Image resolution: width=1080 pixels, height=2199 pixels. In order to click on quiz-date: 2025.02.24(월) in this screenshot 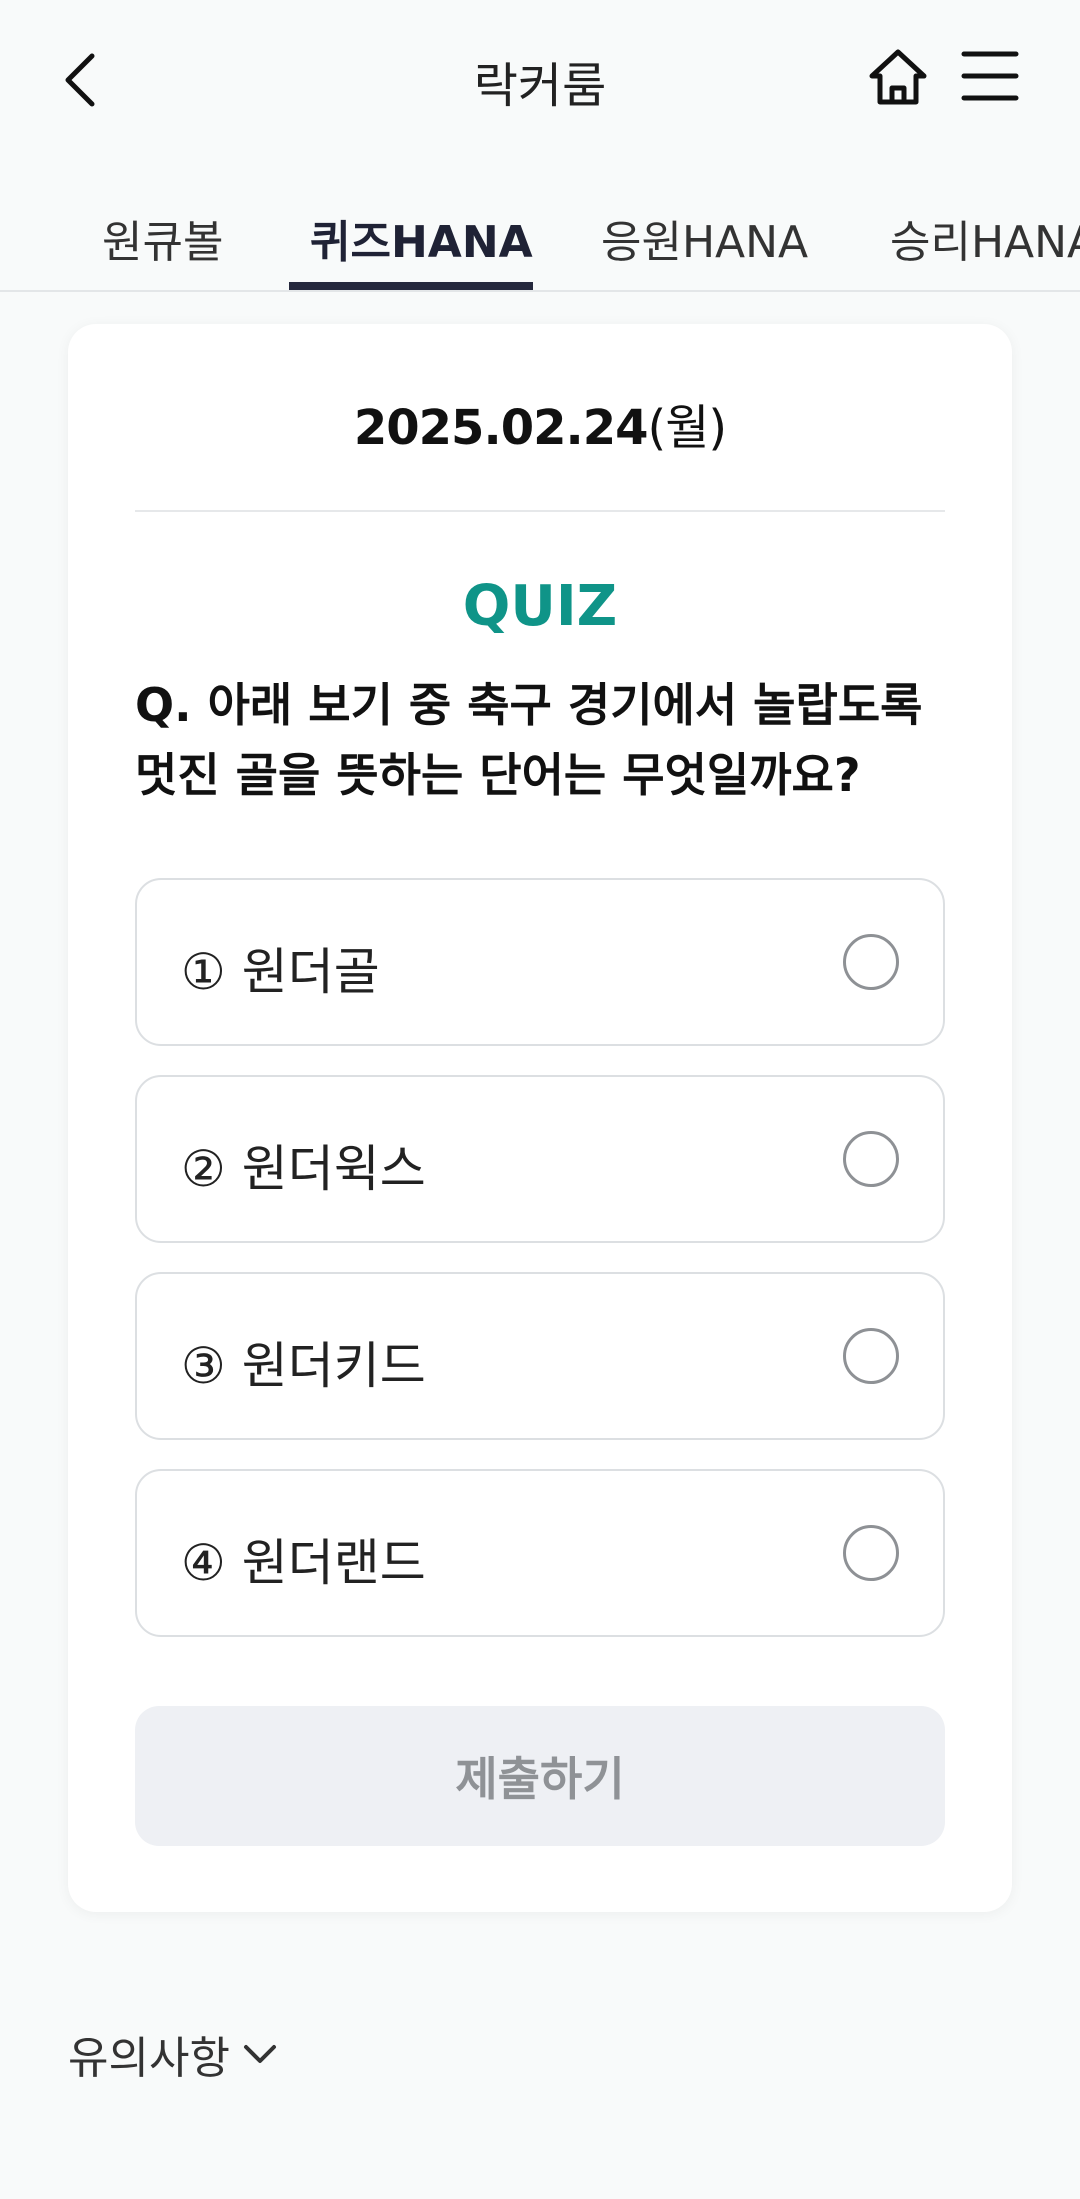, I will do `click(540, 423)`.